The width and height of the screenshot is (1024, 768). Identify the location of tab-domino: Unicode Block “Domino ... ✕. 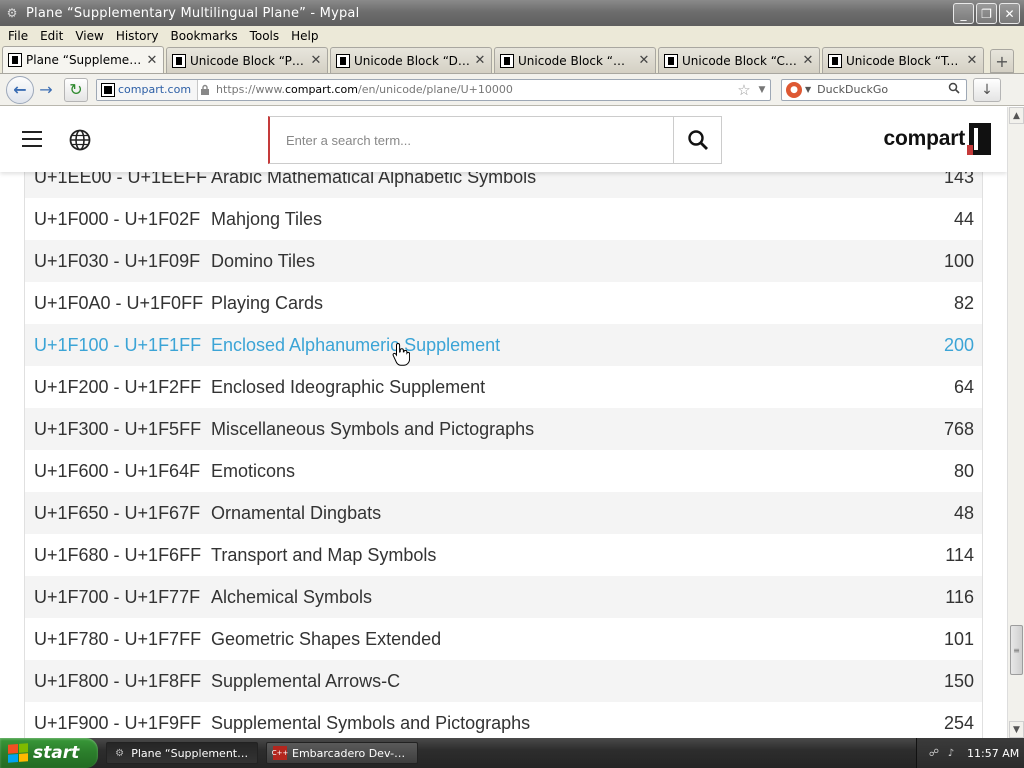
(411, 60).